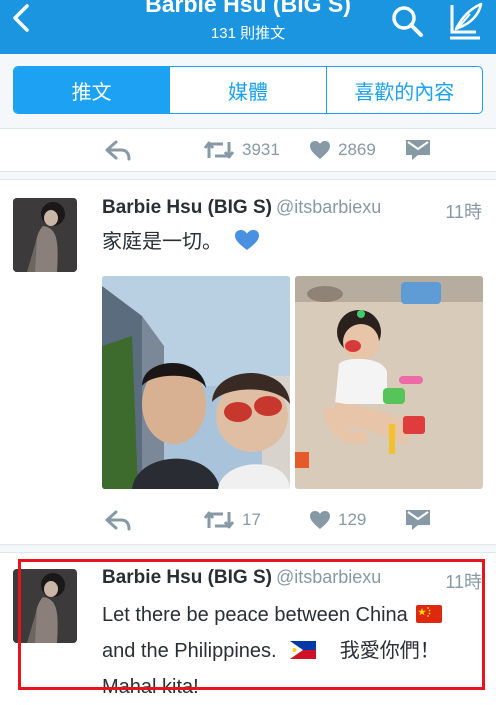 The width and height of the screenshot is (496, 705). Describe the element at coordinates (463, 212) in the screenshot. I see `tweet-timestamp: 11時` at that location.